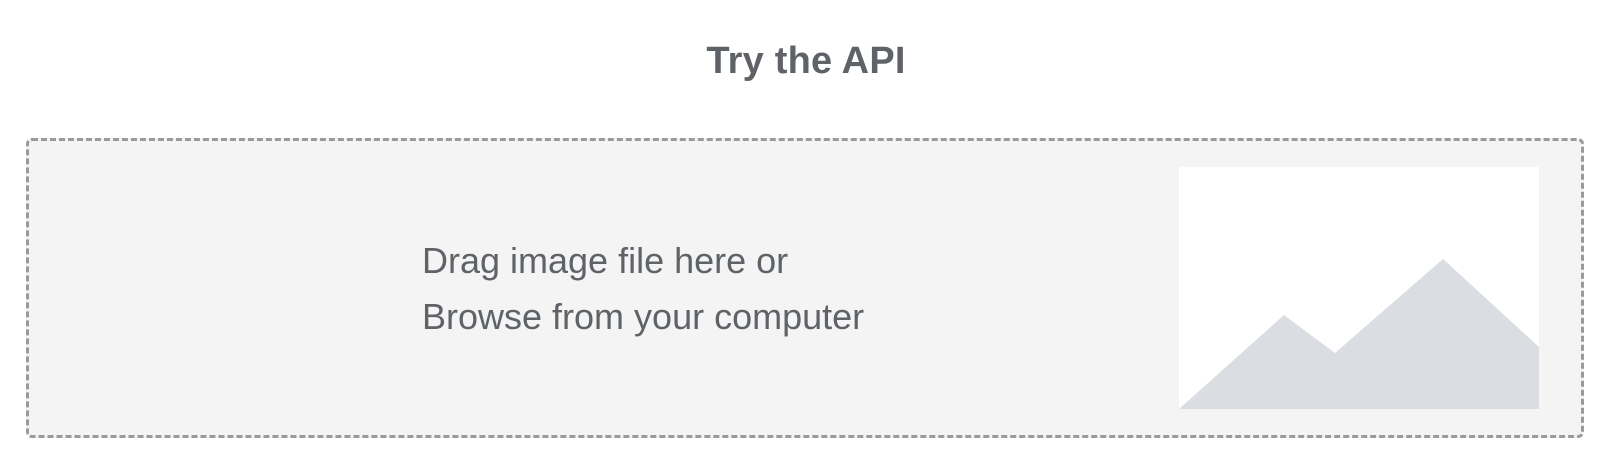  Describe the element at coordinates (643, 317) in the screenshot. I see `browse-computer-link: Browse from your computer` at that location.